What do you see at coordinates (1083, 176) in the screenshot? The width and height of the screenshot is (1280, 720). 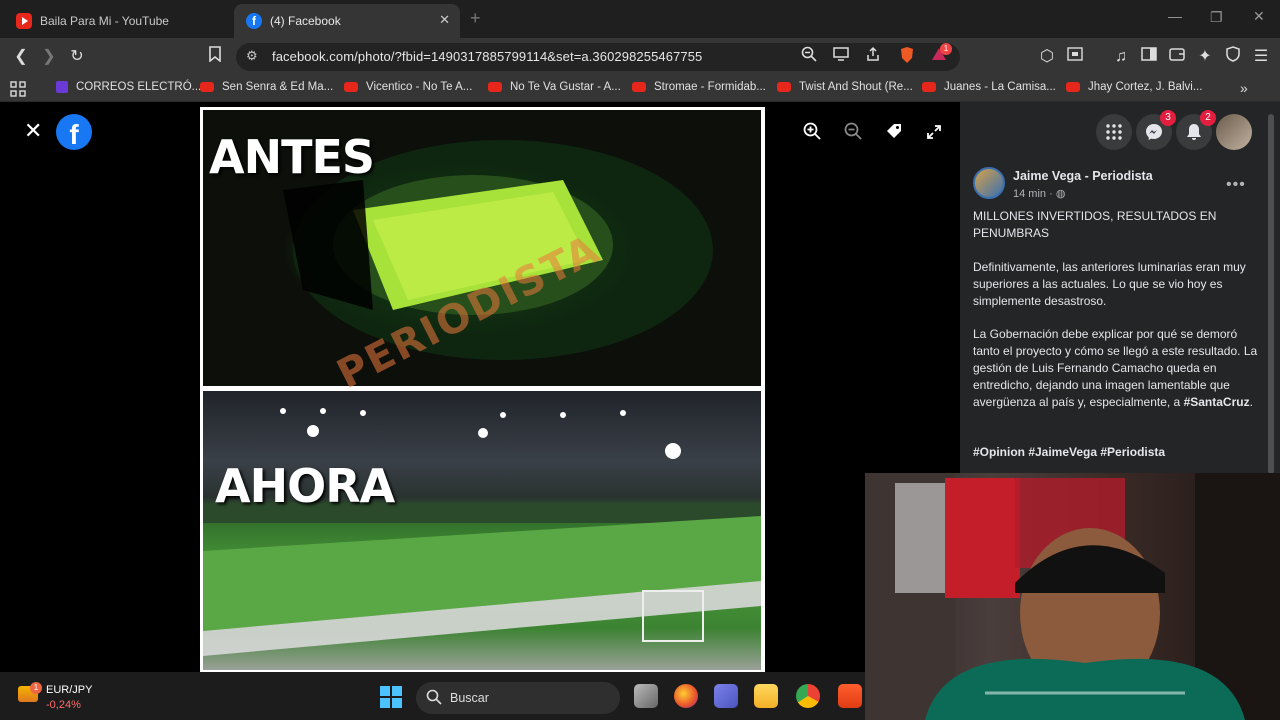 I see `post-author: Jaime Vega - Periodista` at bounding box center [1083, 176].